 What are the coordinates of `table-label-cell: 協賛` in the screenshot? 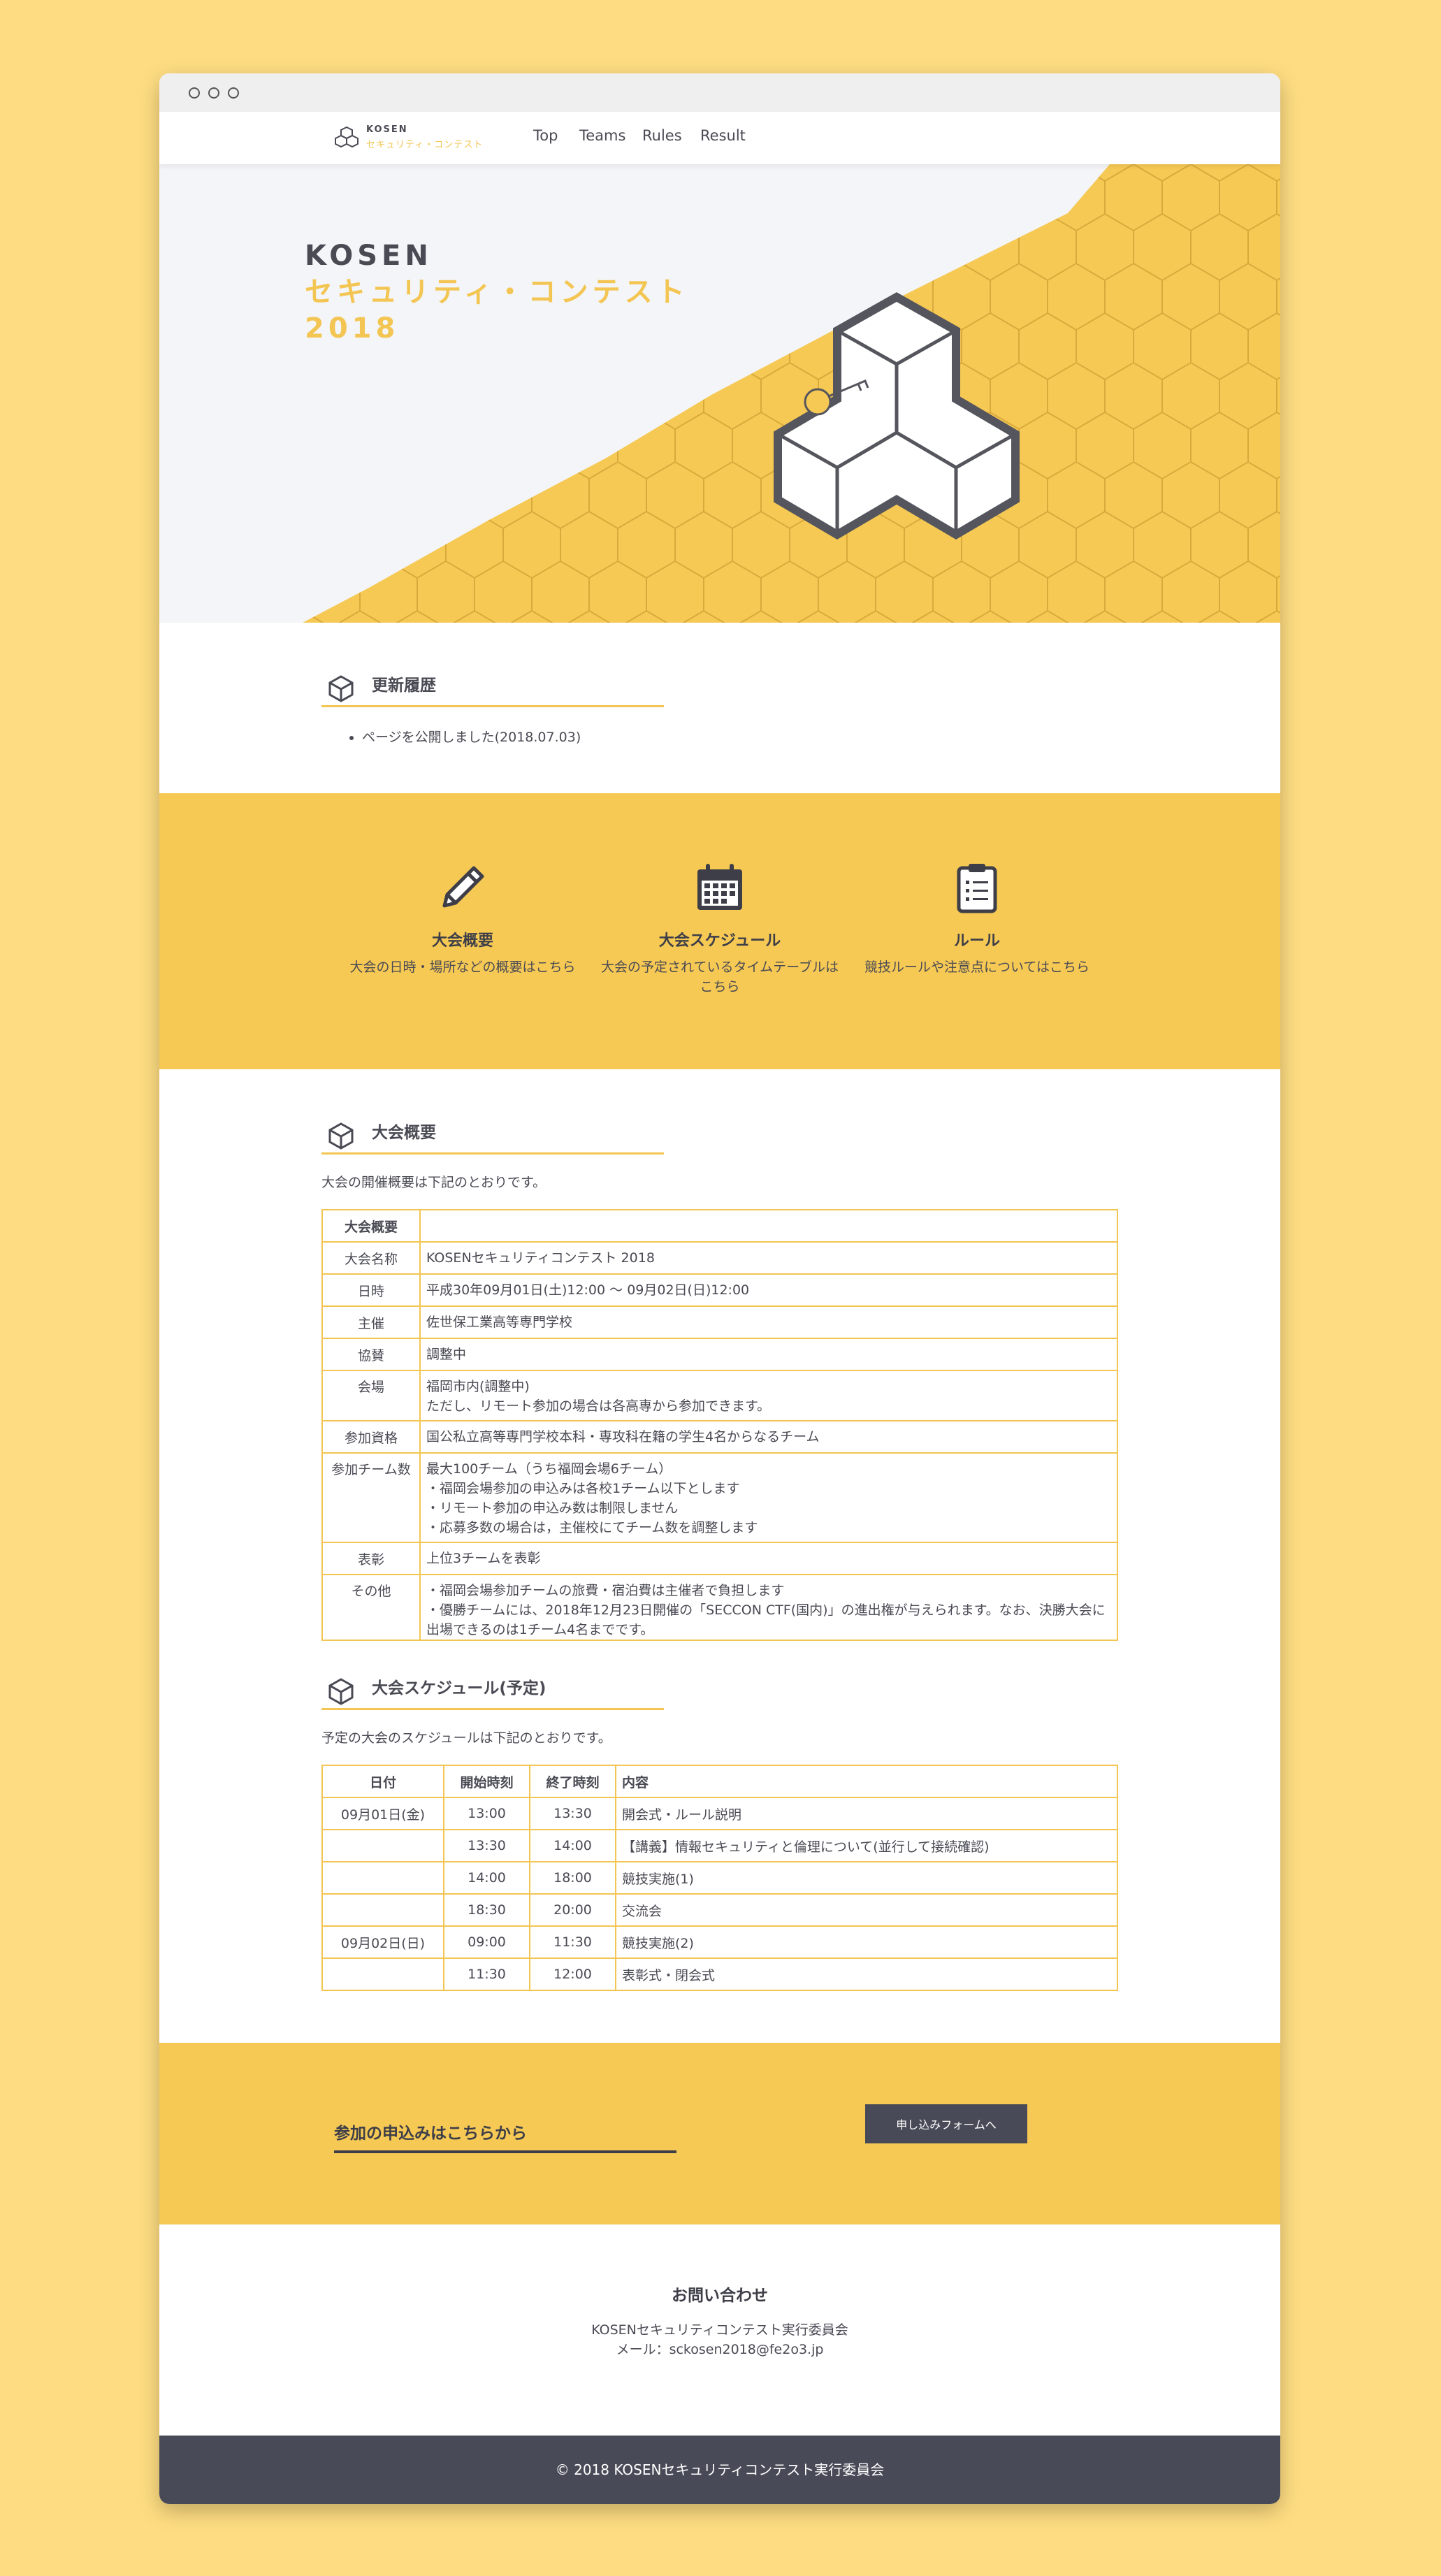 It's located at (371, 1354).